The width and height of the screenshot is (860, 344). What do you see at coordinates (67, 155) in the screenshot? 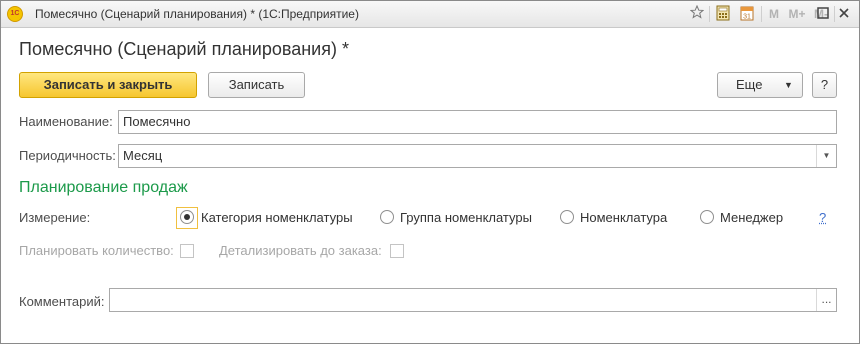
I see `periodicity-label: Периодичность:` at bounding box center [67, 155].